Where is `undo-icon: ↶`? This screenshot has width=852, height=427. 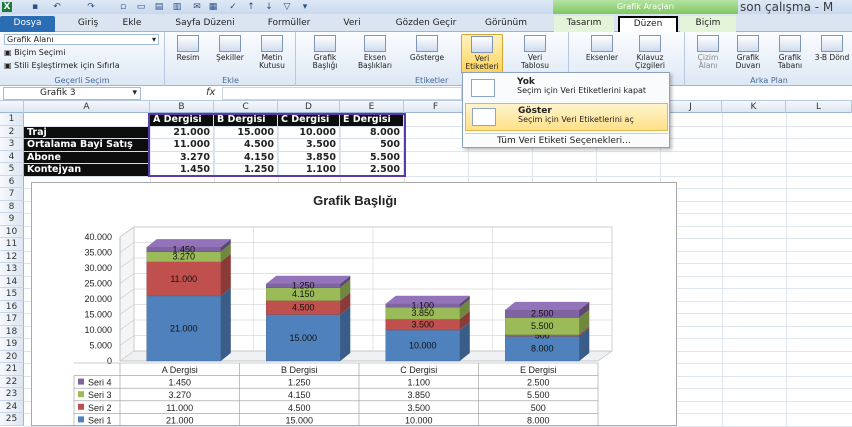
undo-icon: ↶ is located at coordinates (57, 7).